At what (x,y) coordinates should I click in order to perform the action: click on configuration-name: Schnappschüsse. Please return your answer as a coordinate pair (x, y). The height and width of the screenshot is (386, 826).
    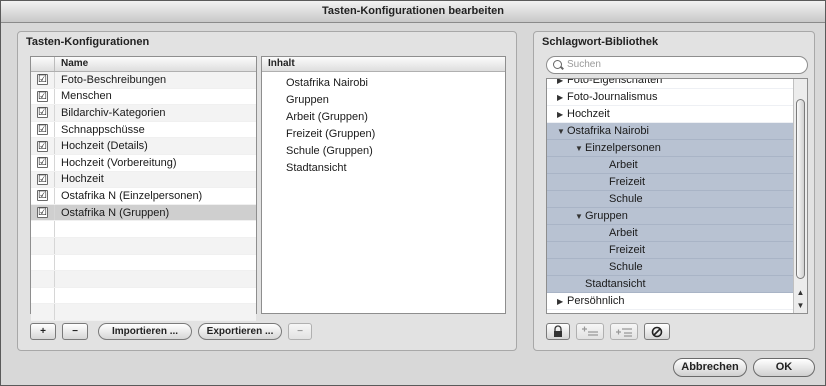
    Looking at the image, I should click on (103, 129).